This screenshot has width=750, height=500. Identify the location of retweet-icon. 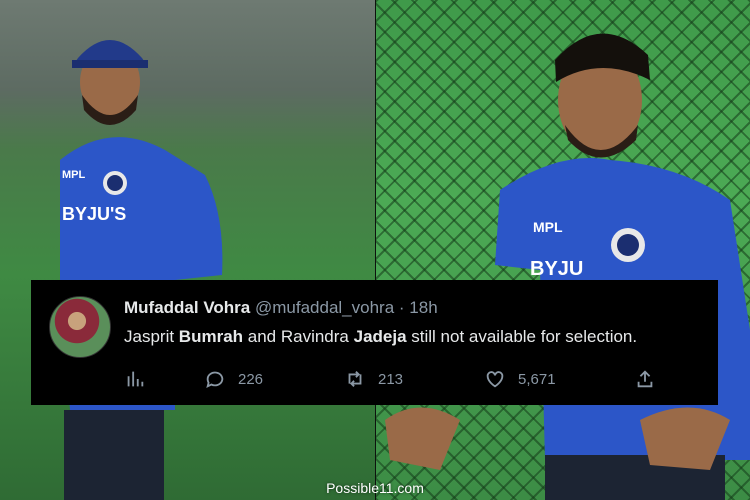
(355, 379).